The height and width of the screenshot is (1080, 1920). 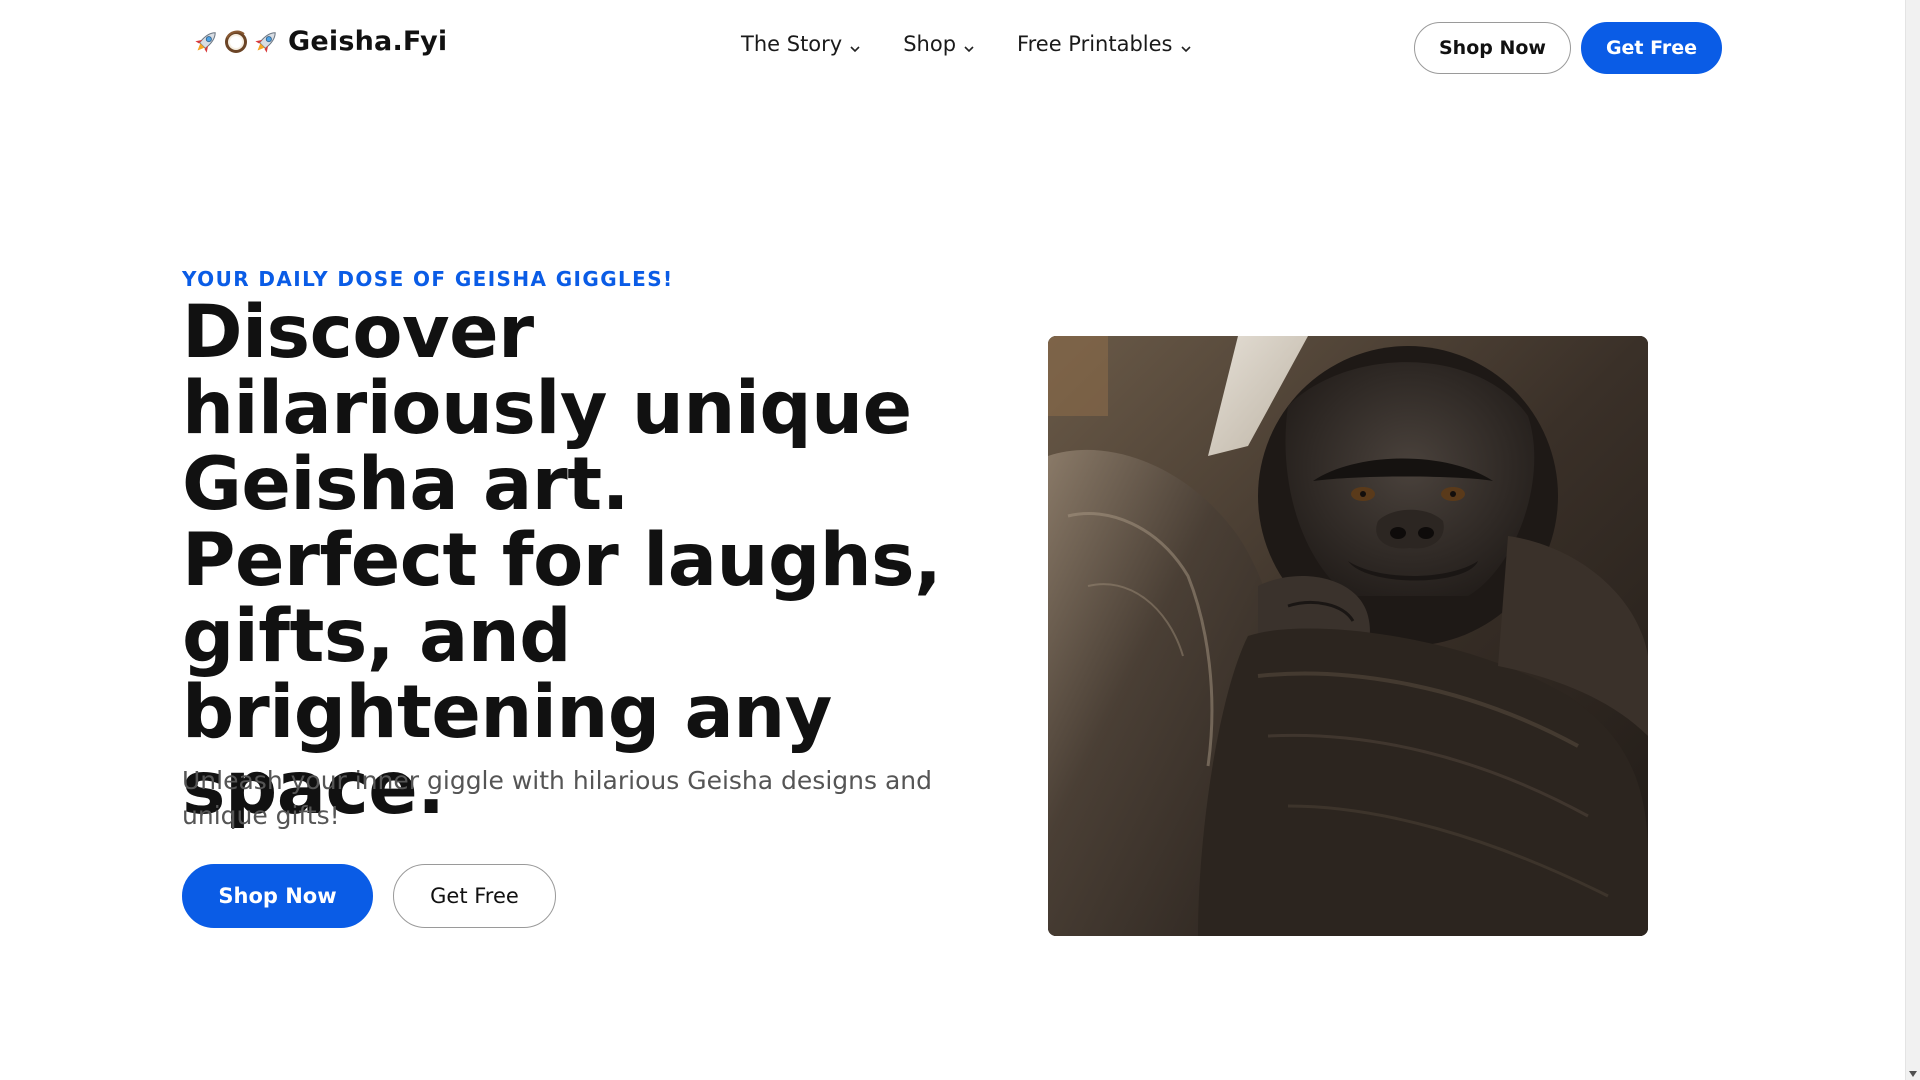 I want to click on hero-get-free-button: Get Free, so click(x=474, y=896).